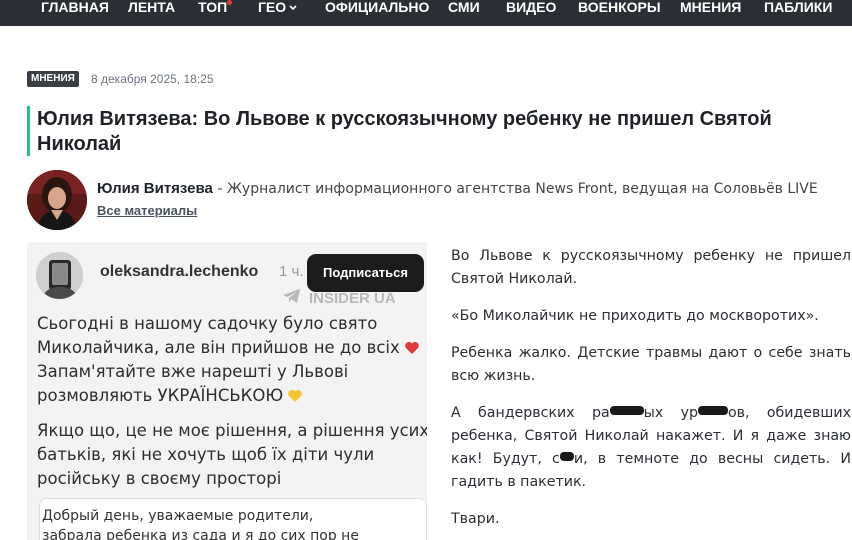 The image size is (852, 540). Describe the element at coordinates (475, 519) in the screenshot. I see `article-paragraph: Твари.` at that location.